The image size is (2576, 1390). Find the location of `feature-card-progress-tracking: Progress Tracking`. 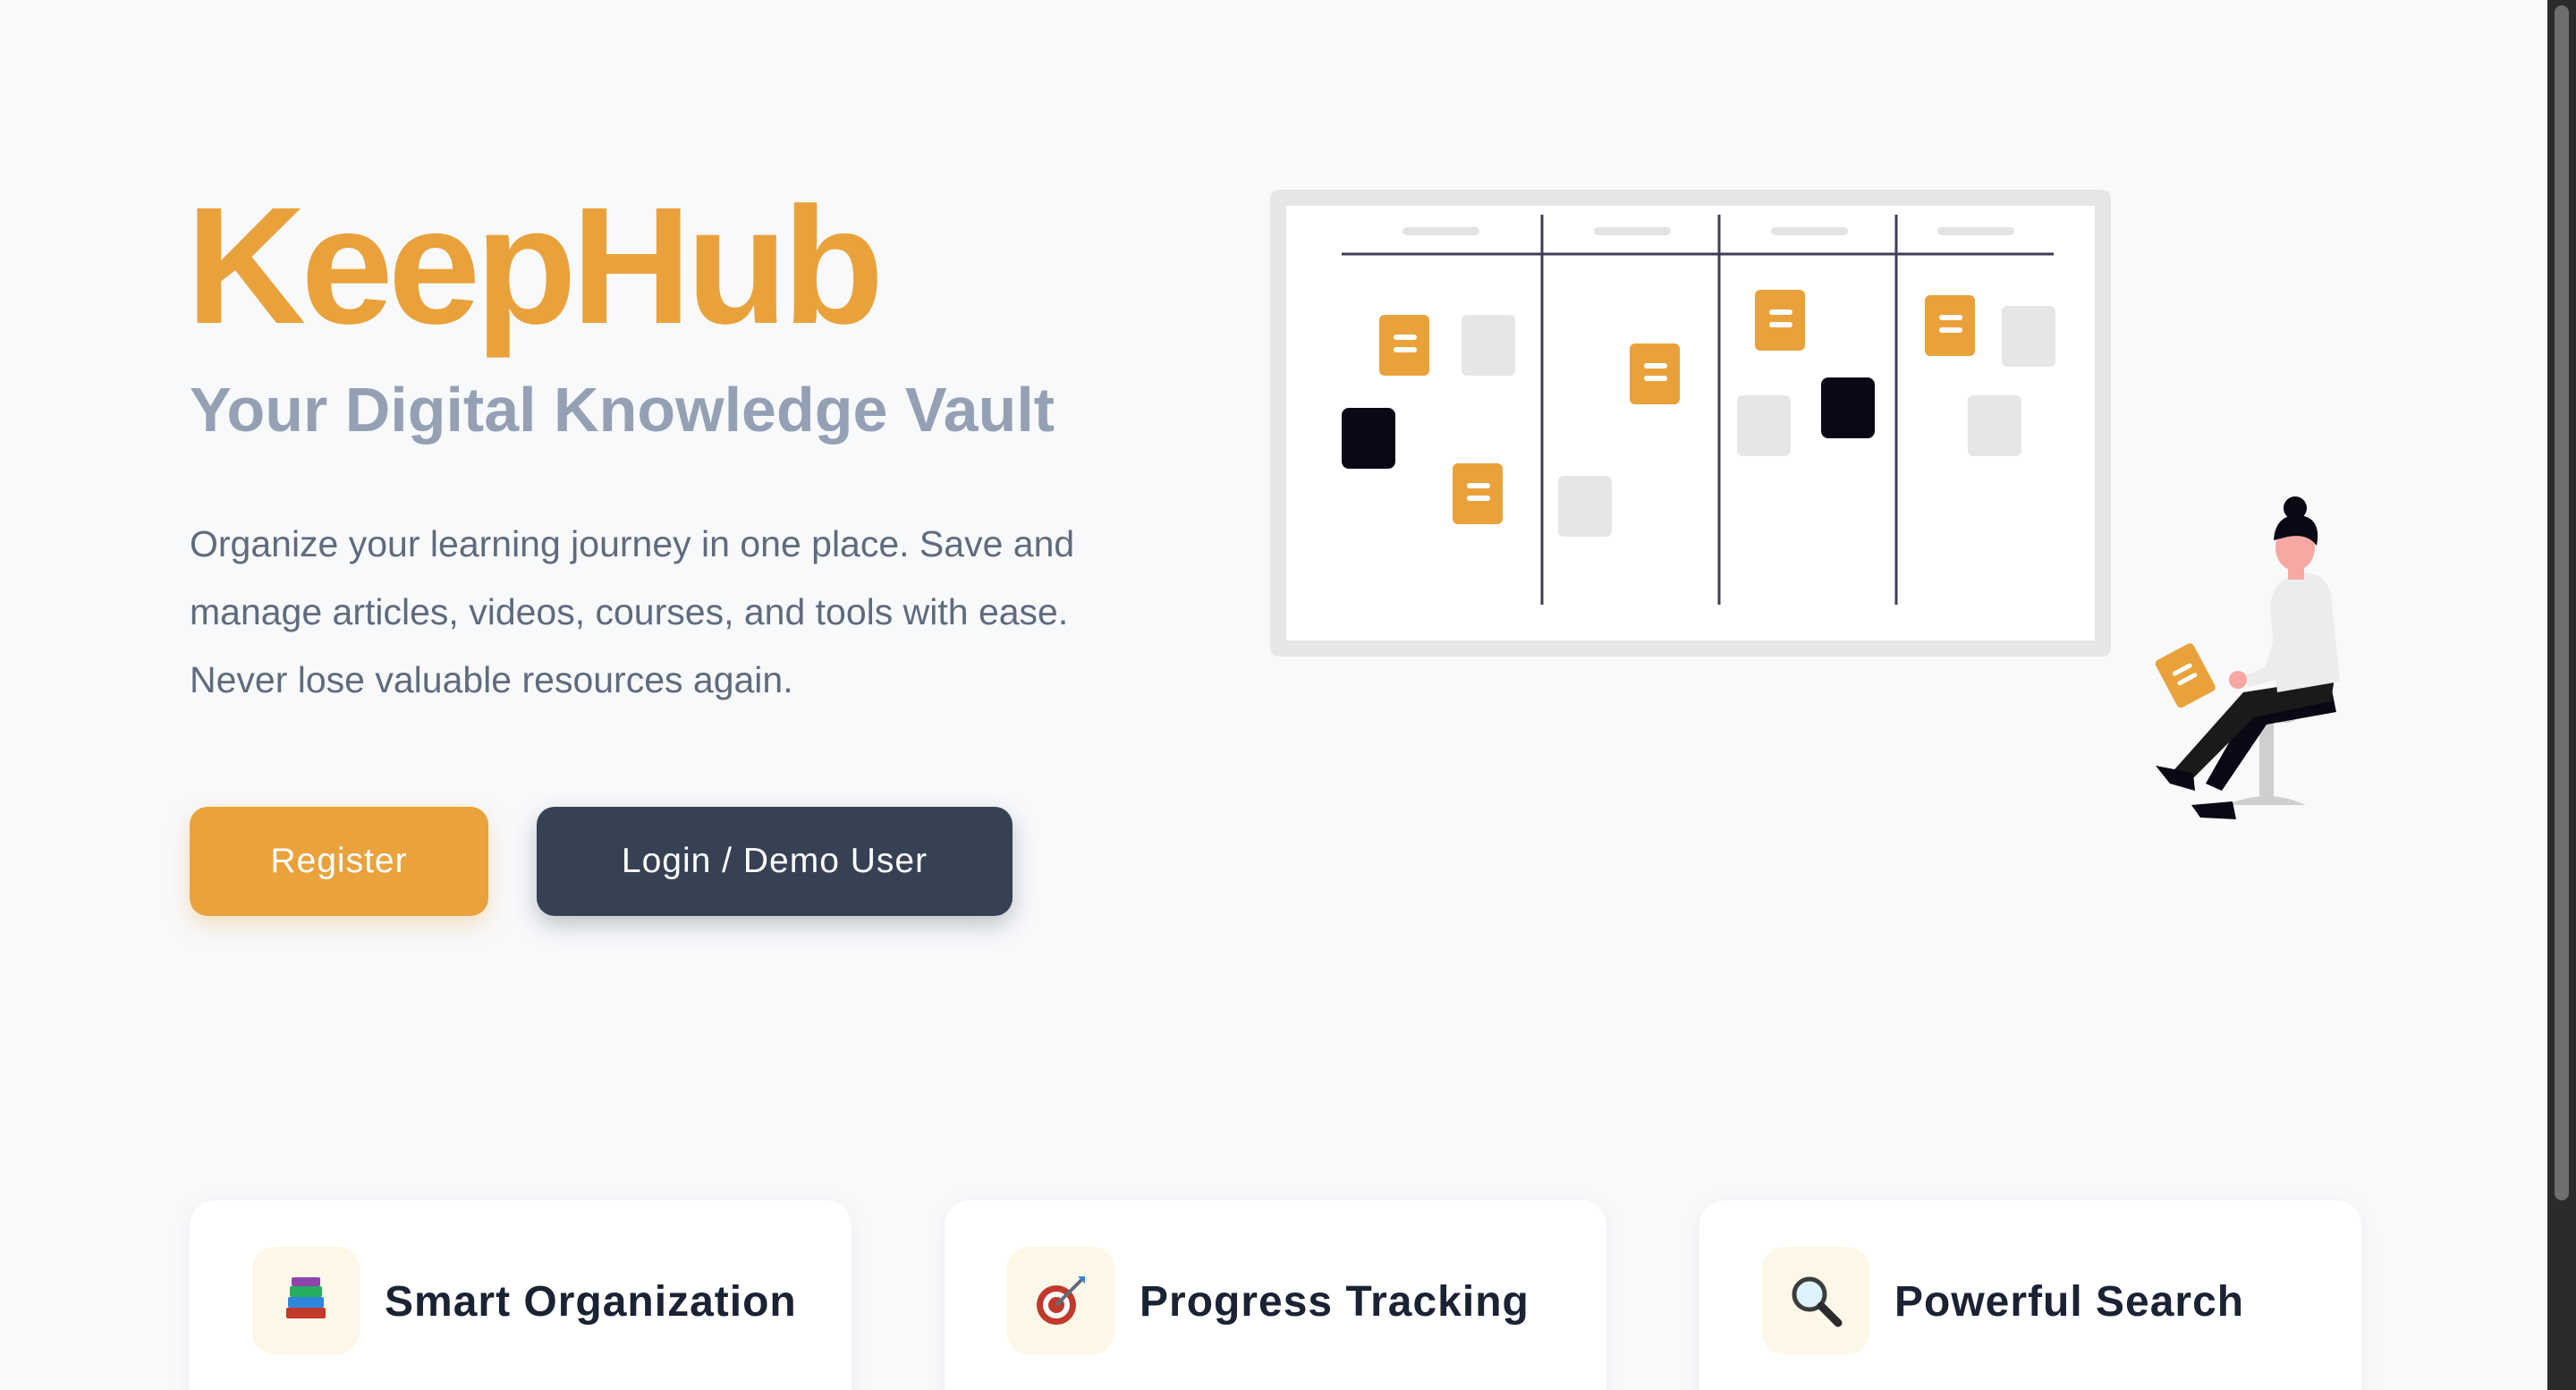

feature-card-progress-tracking: Progress Tracking is located at coordinates (1275, 1295).